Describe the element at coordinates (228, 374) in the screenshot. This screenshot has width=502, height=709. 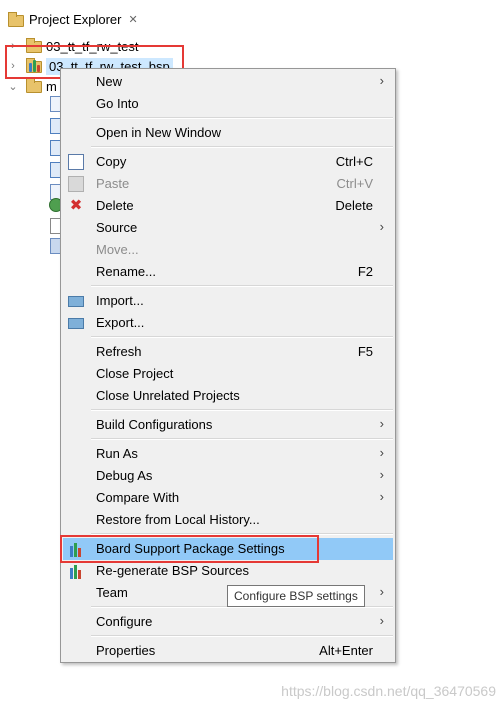
I see `menu-item-close-project: Close Project` at that location.